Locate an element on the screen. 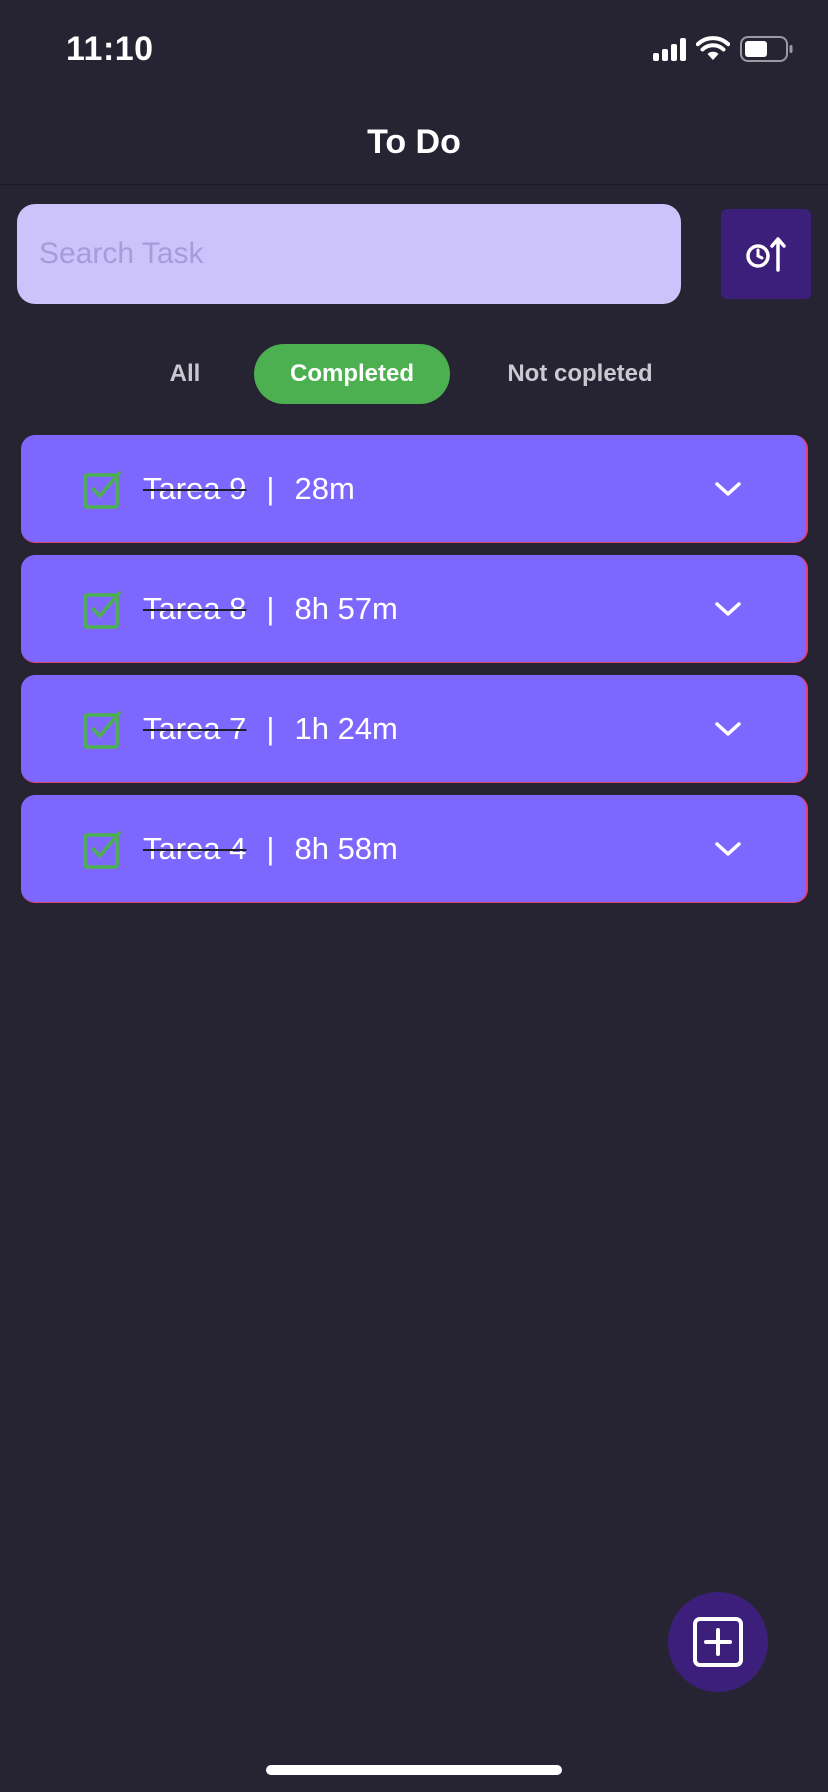 Image resolution: width=828 pixels, height=1792 pixels. battery-icon is located at coordinates (766, 49).